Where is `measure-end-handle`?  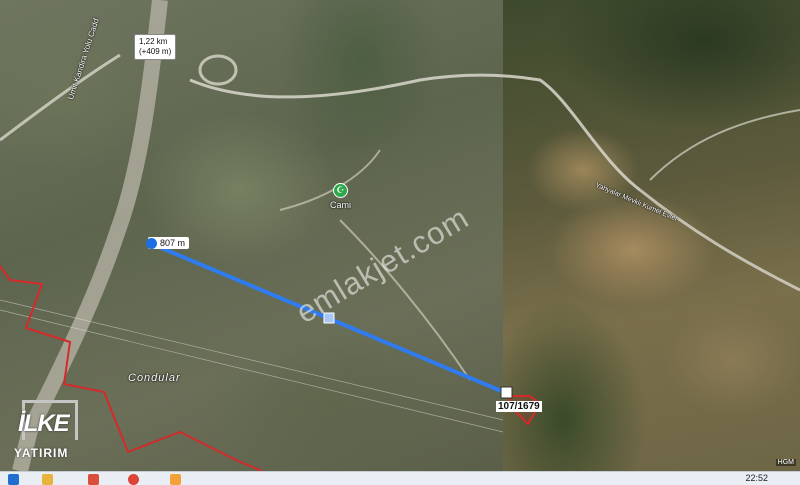 measure-end-handle is located at coordinates (506, 392).